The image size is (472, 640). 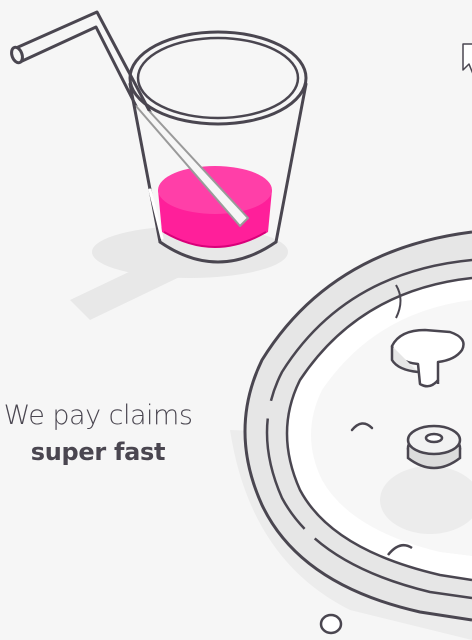 What do you see at coordinates (98, 434) in the screenshot?
I see `headline: We pay claims super fast` at bounding box center [98, 434].